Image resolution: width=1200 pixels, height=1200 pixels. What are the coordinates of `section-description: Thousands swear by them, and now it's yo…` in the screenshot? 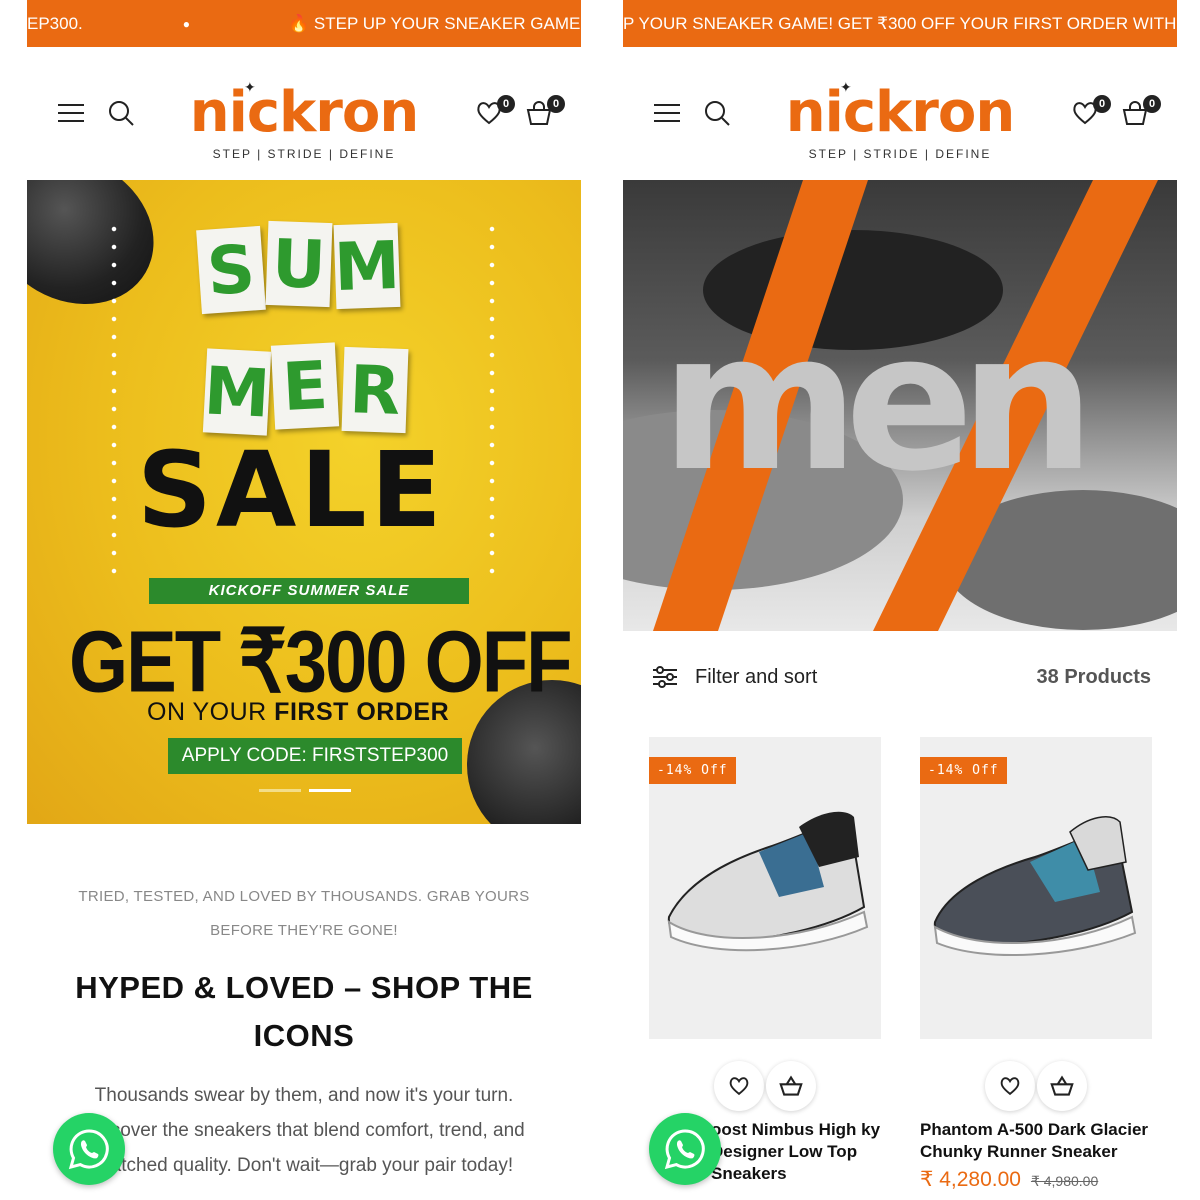 It's located at (304, 1130).